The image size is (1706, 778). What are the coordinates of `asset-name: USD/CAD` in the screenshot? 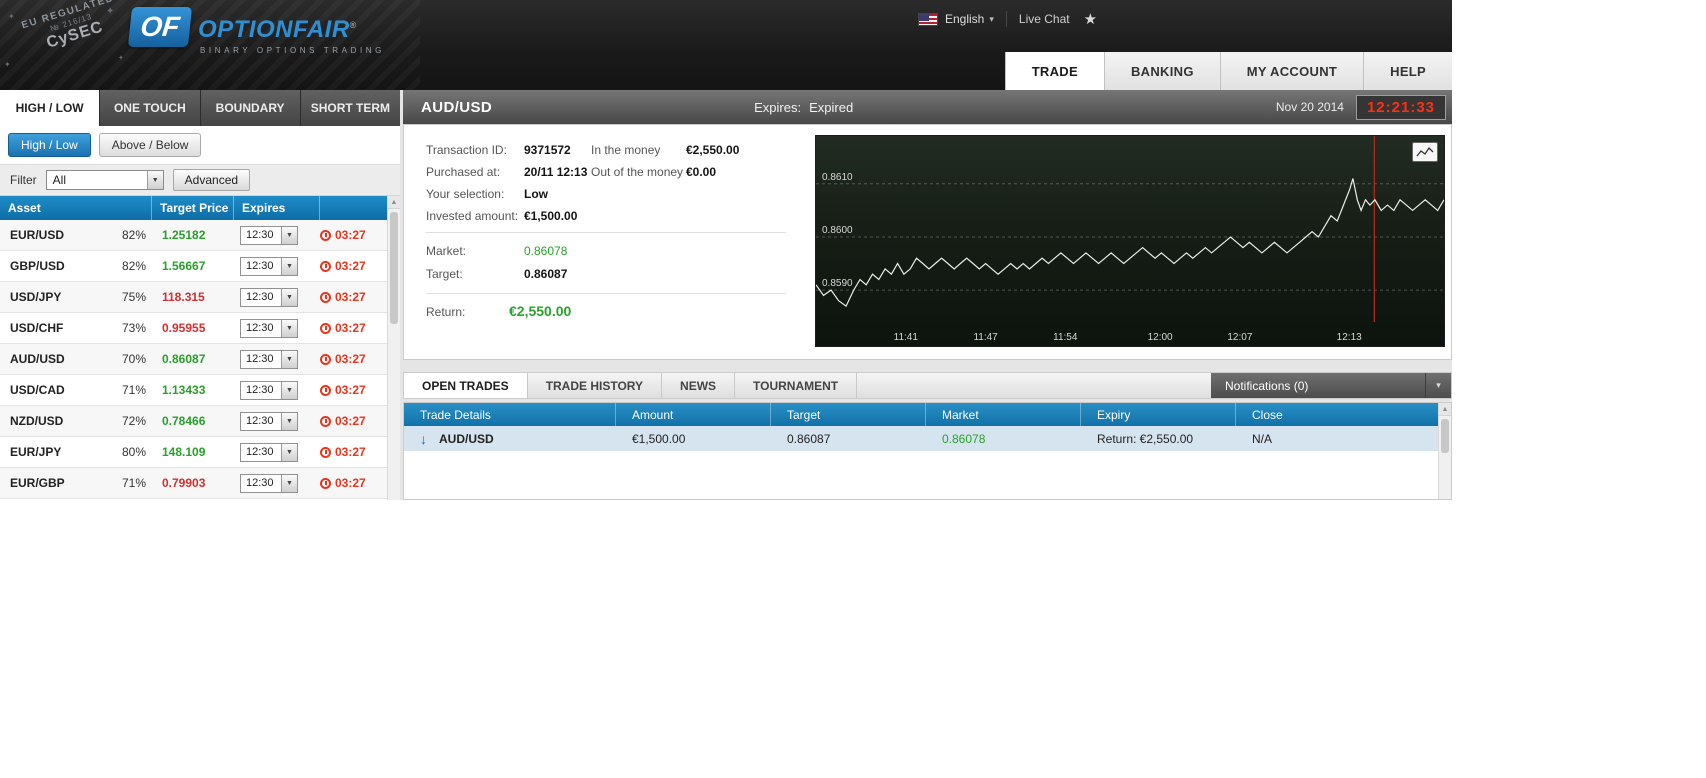 It's located at (37, 390).